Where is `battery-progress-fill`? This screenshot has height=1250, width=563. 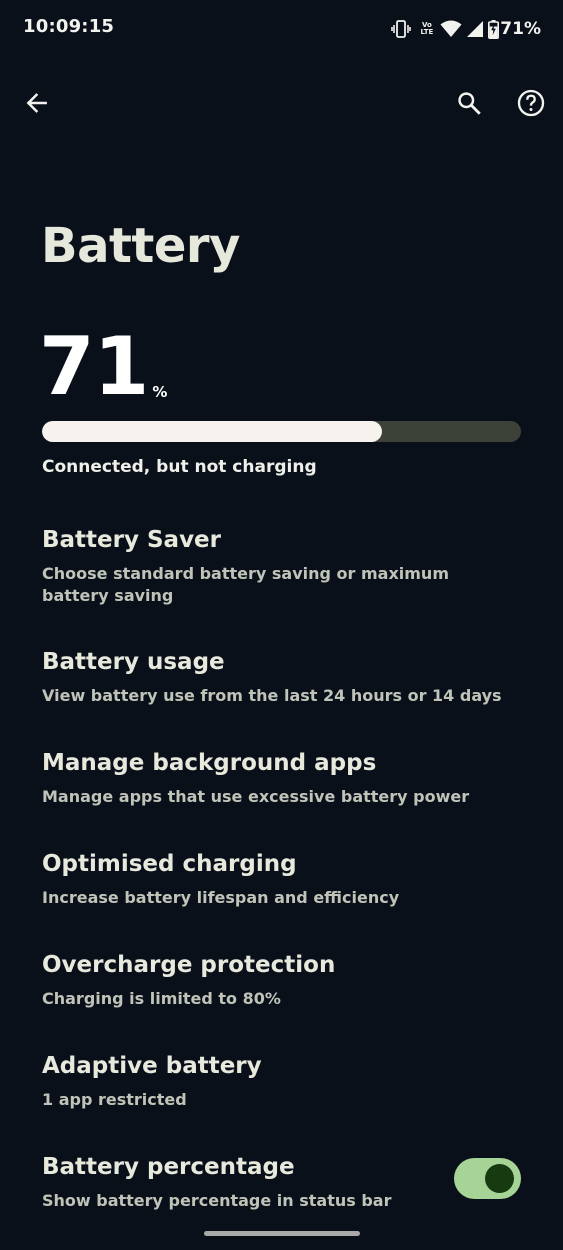 battery-progress-fill is located at coordinates (212, 431).